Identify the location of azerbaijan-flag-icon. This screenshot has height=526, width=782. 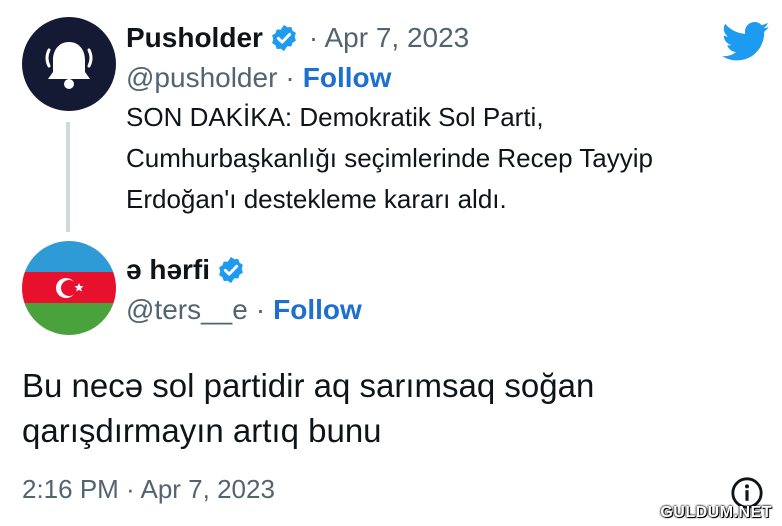
(69, 288).